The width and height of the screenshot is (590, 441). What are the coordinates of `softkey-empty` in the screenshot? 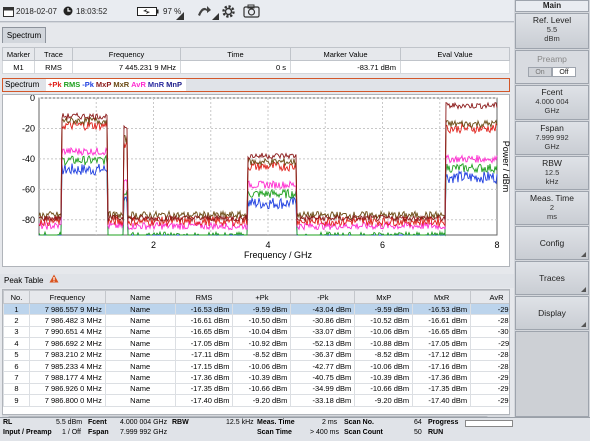 It's located at (552, 374).